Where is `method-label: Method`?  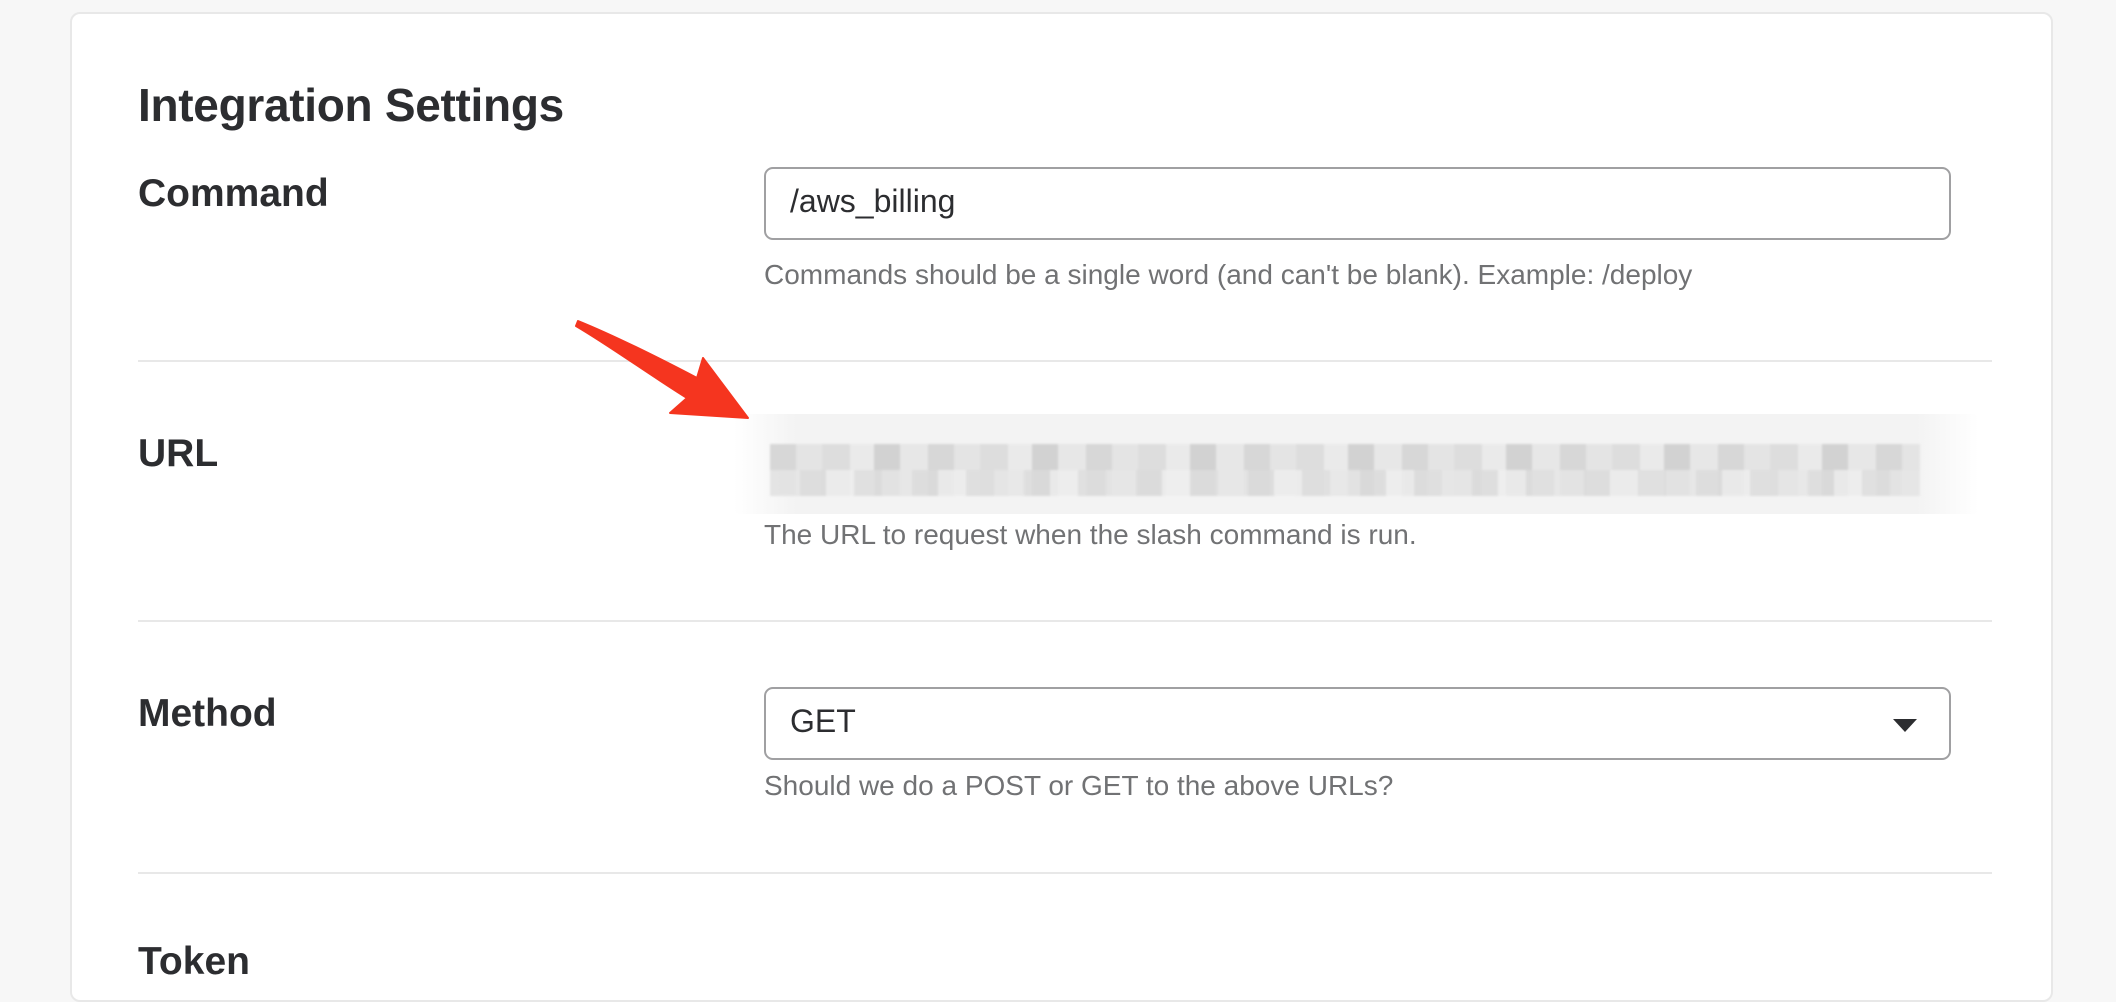
method-label: Method is located at coordinates (207, 713).